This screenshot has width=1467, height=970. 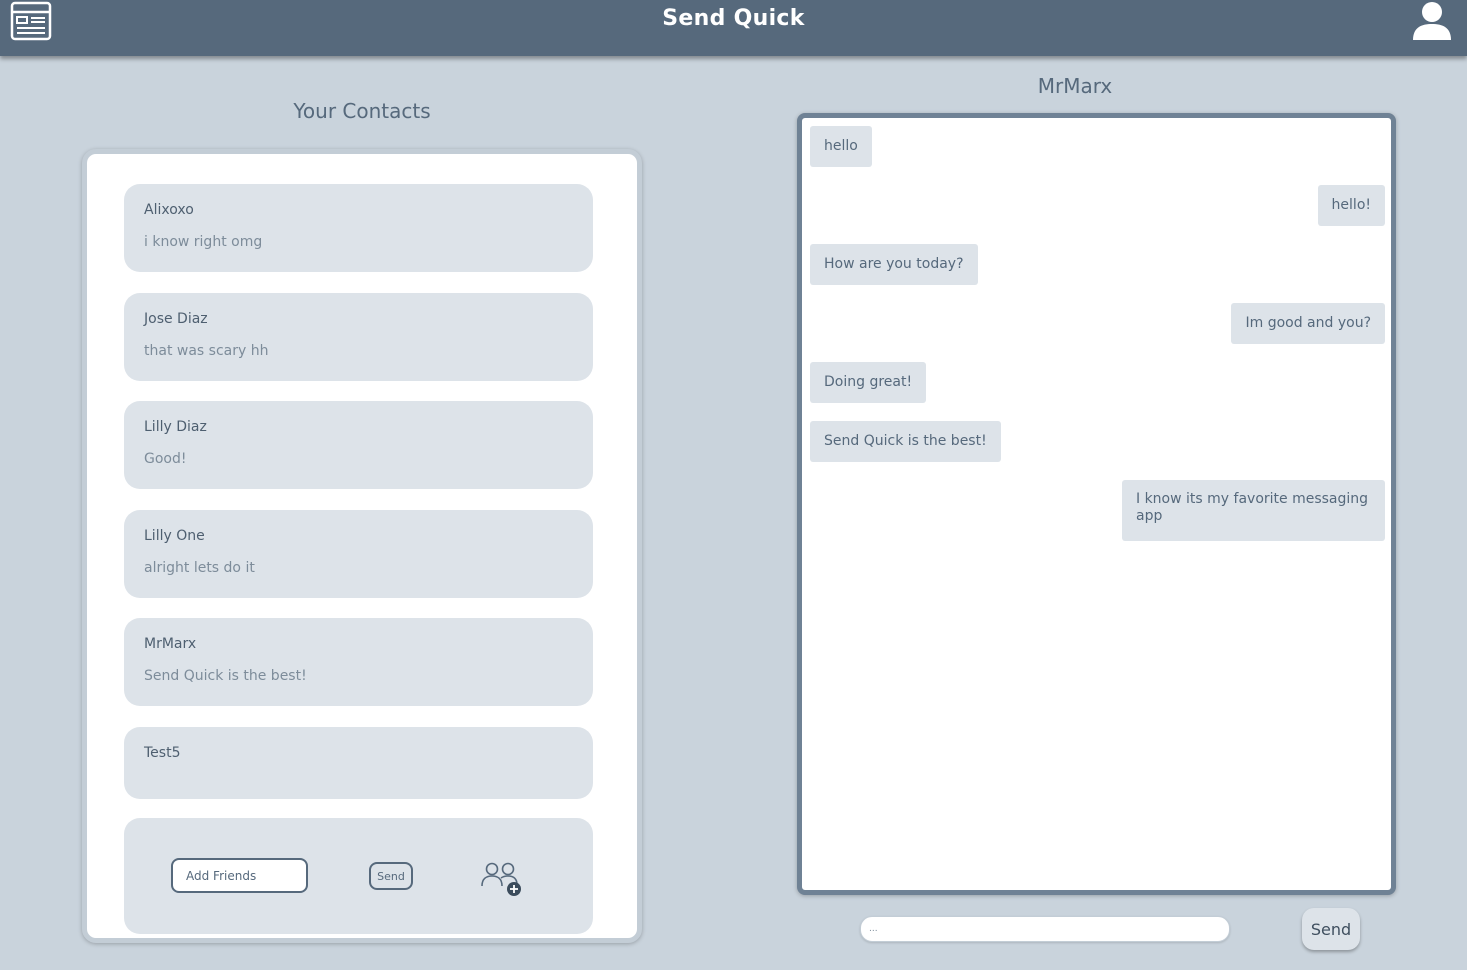 I want to click on message-incoming: hello, so click(x=841, y=146).